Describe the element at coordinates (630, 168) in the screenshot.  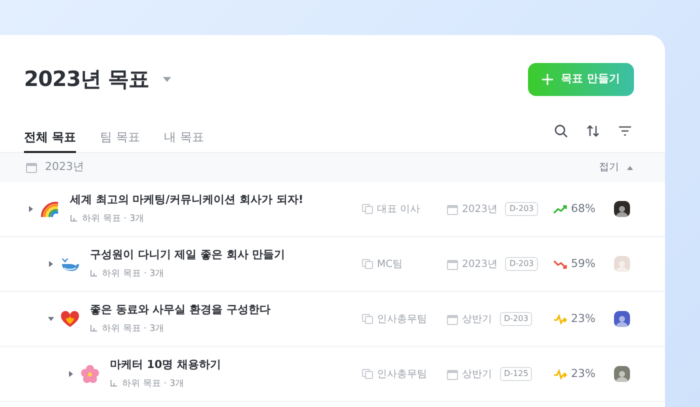
I see `caret-up-icon` at that location.